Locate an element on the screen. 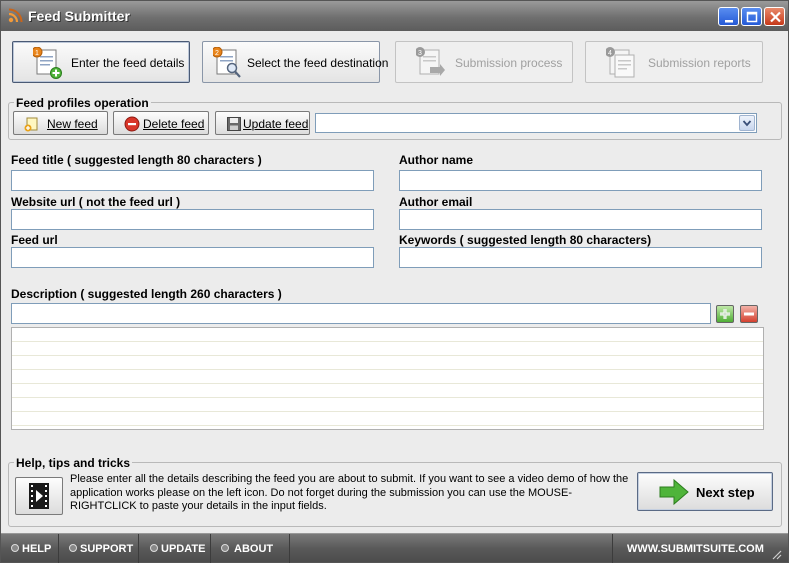 The width and height of the screenshot is (789, 563). feed-url-input is located at coordinates (192, 257).